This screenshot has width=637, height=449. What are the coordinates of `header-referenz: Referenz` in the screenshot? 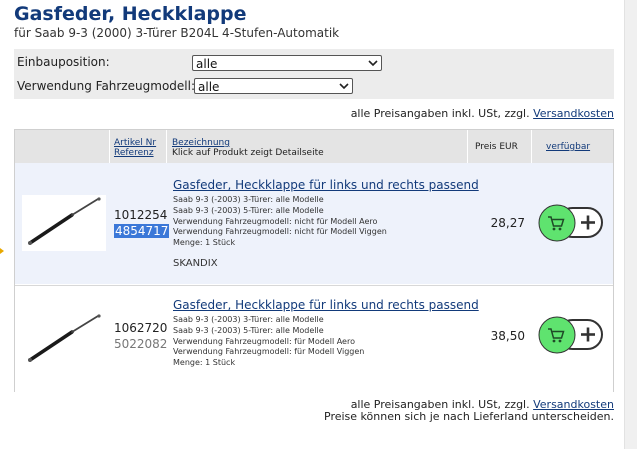 It's located at (134, 153).